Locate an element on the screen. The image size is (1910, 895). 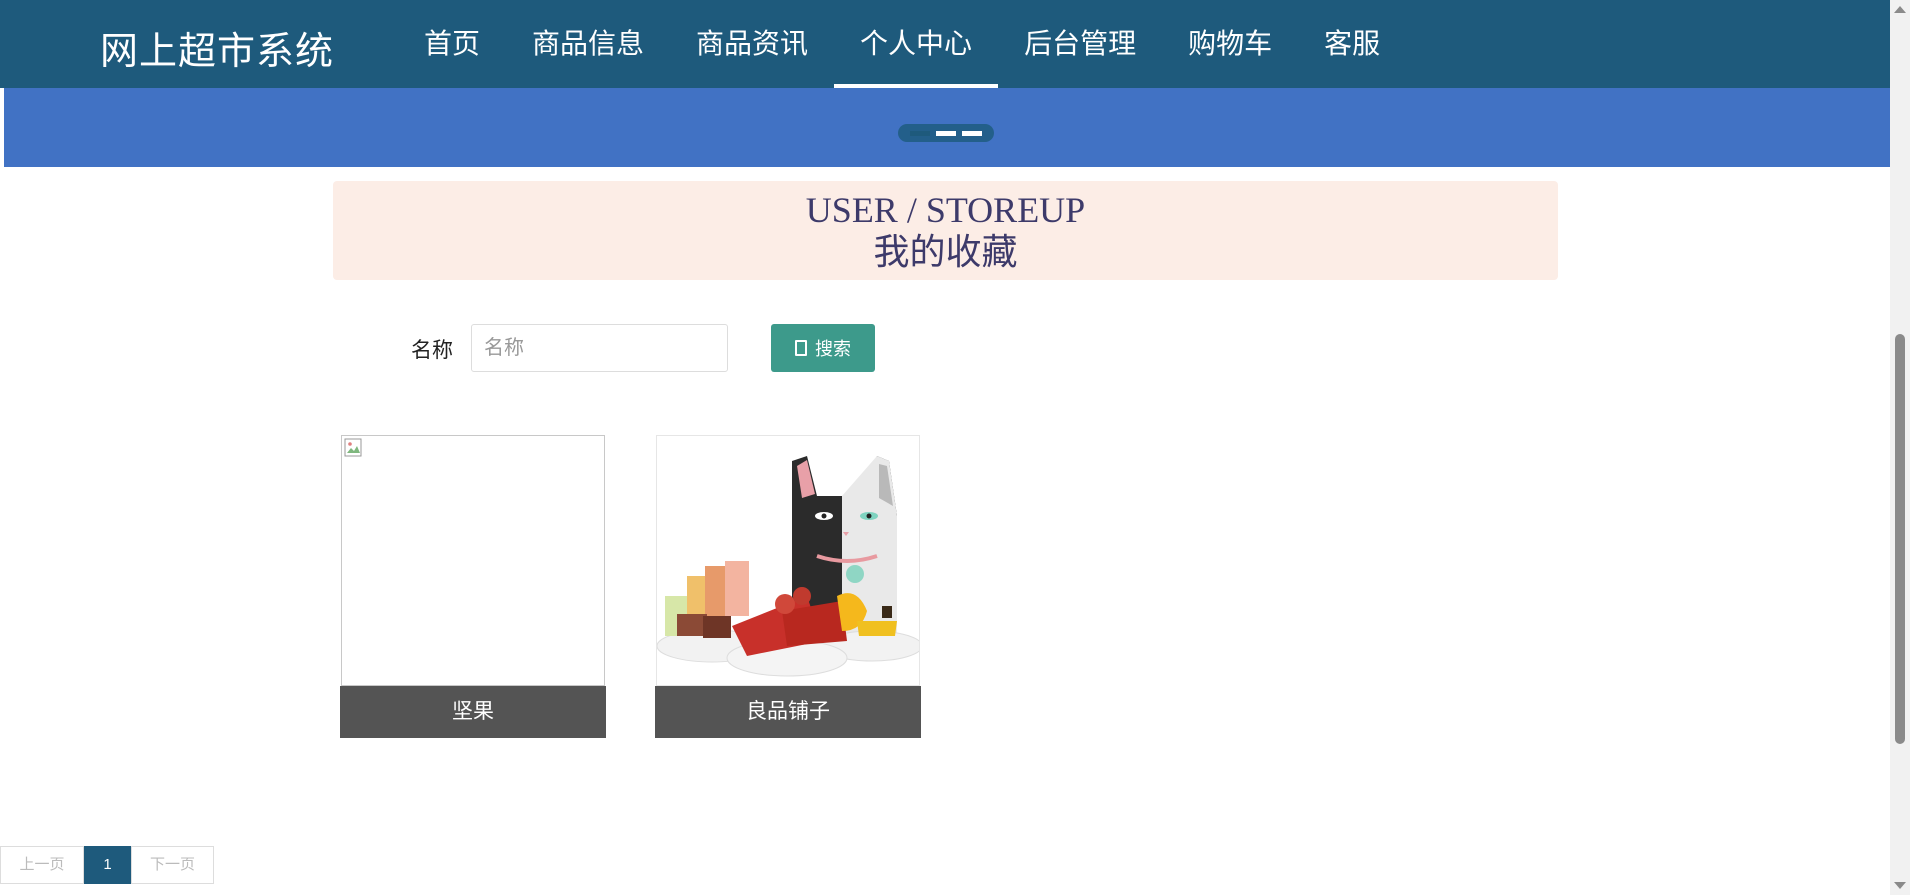
search-input is located at coordinates (599, 348).